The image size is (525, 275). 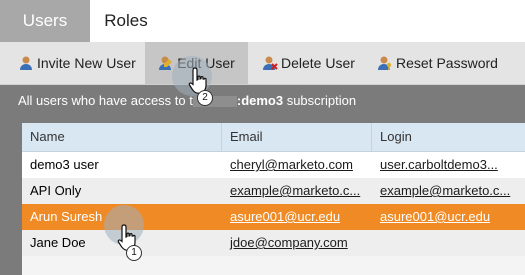 I want to click on user-edit-icon, so click(x=166, y=63).